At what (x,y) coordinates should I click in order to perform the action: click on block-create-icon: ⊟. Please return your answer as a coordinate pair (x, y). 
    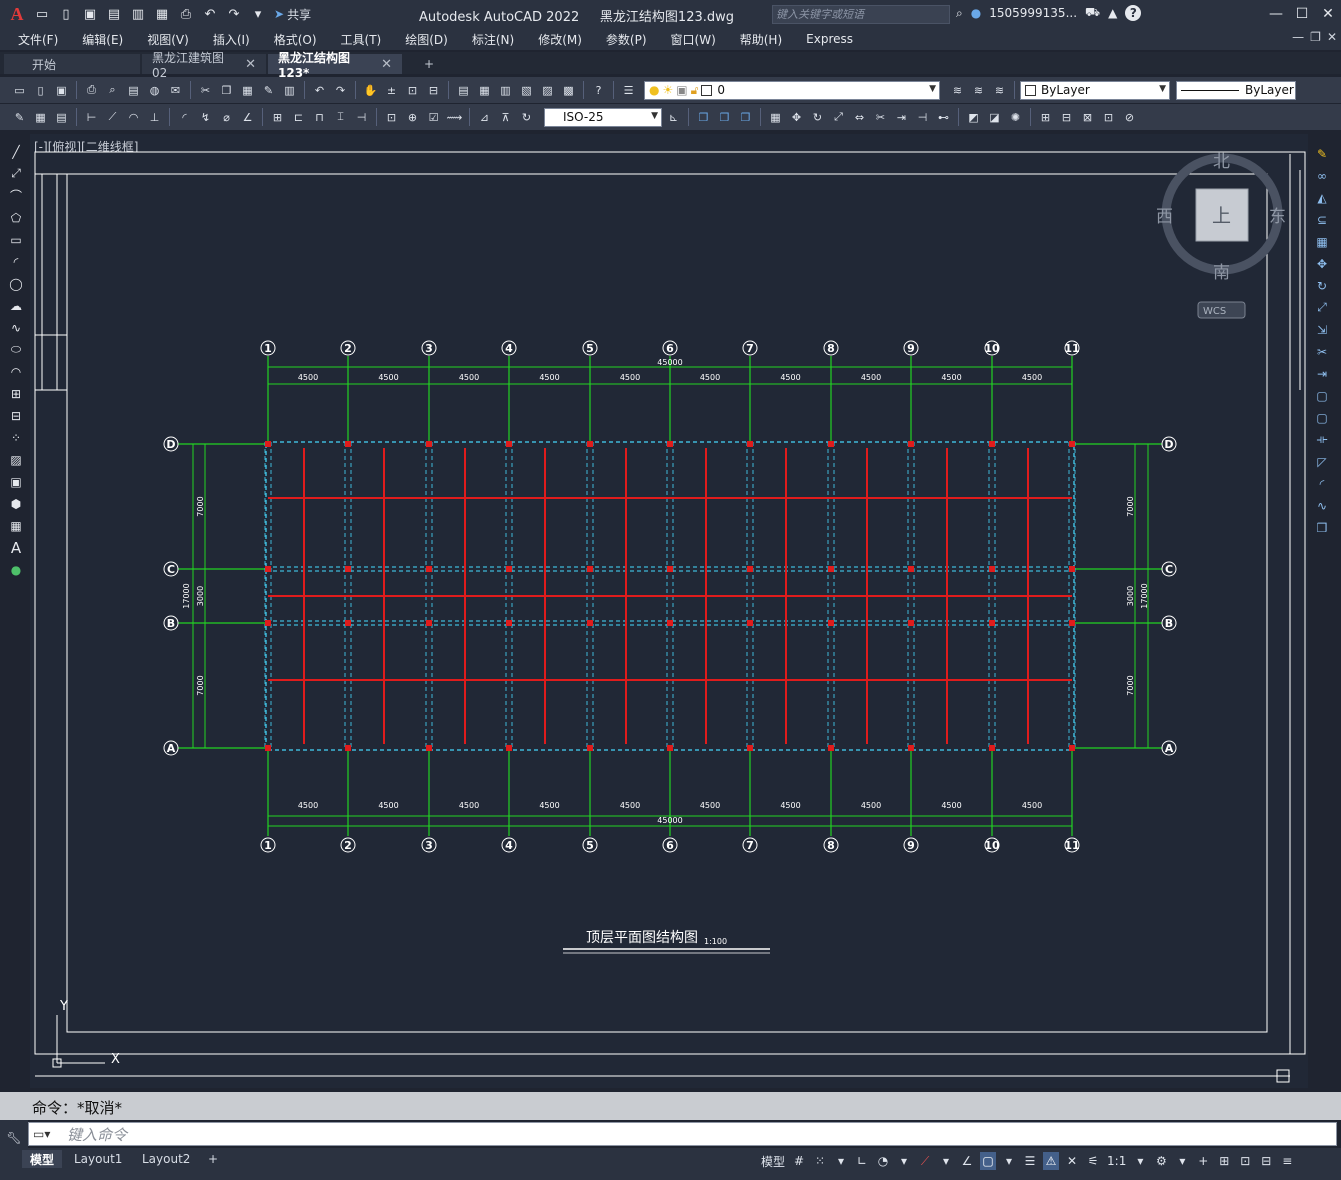
    Looking at the image, I should click on (1066, 117).